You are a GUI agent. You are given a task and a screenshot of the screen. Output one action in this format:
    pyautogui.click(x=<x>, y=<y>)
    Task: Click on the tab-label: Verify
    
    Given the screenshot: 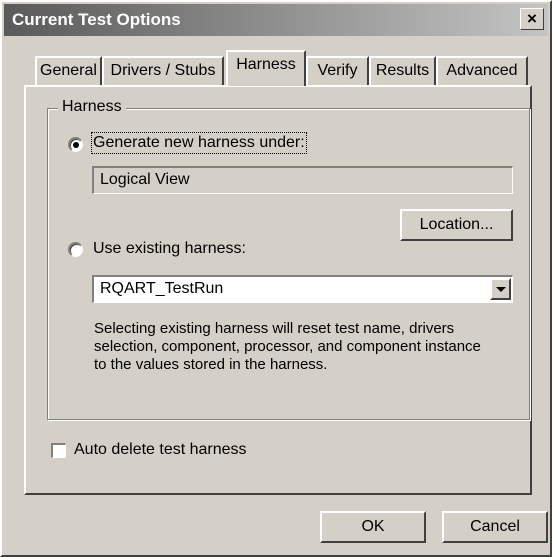 What is the action you would take?
    pyautogui.click(x=337, y=70)
    